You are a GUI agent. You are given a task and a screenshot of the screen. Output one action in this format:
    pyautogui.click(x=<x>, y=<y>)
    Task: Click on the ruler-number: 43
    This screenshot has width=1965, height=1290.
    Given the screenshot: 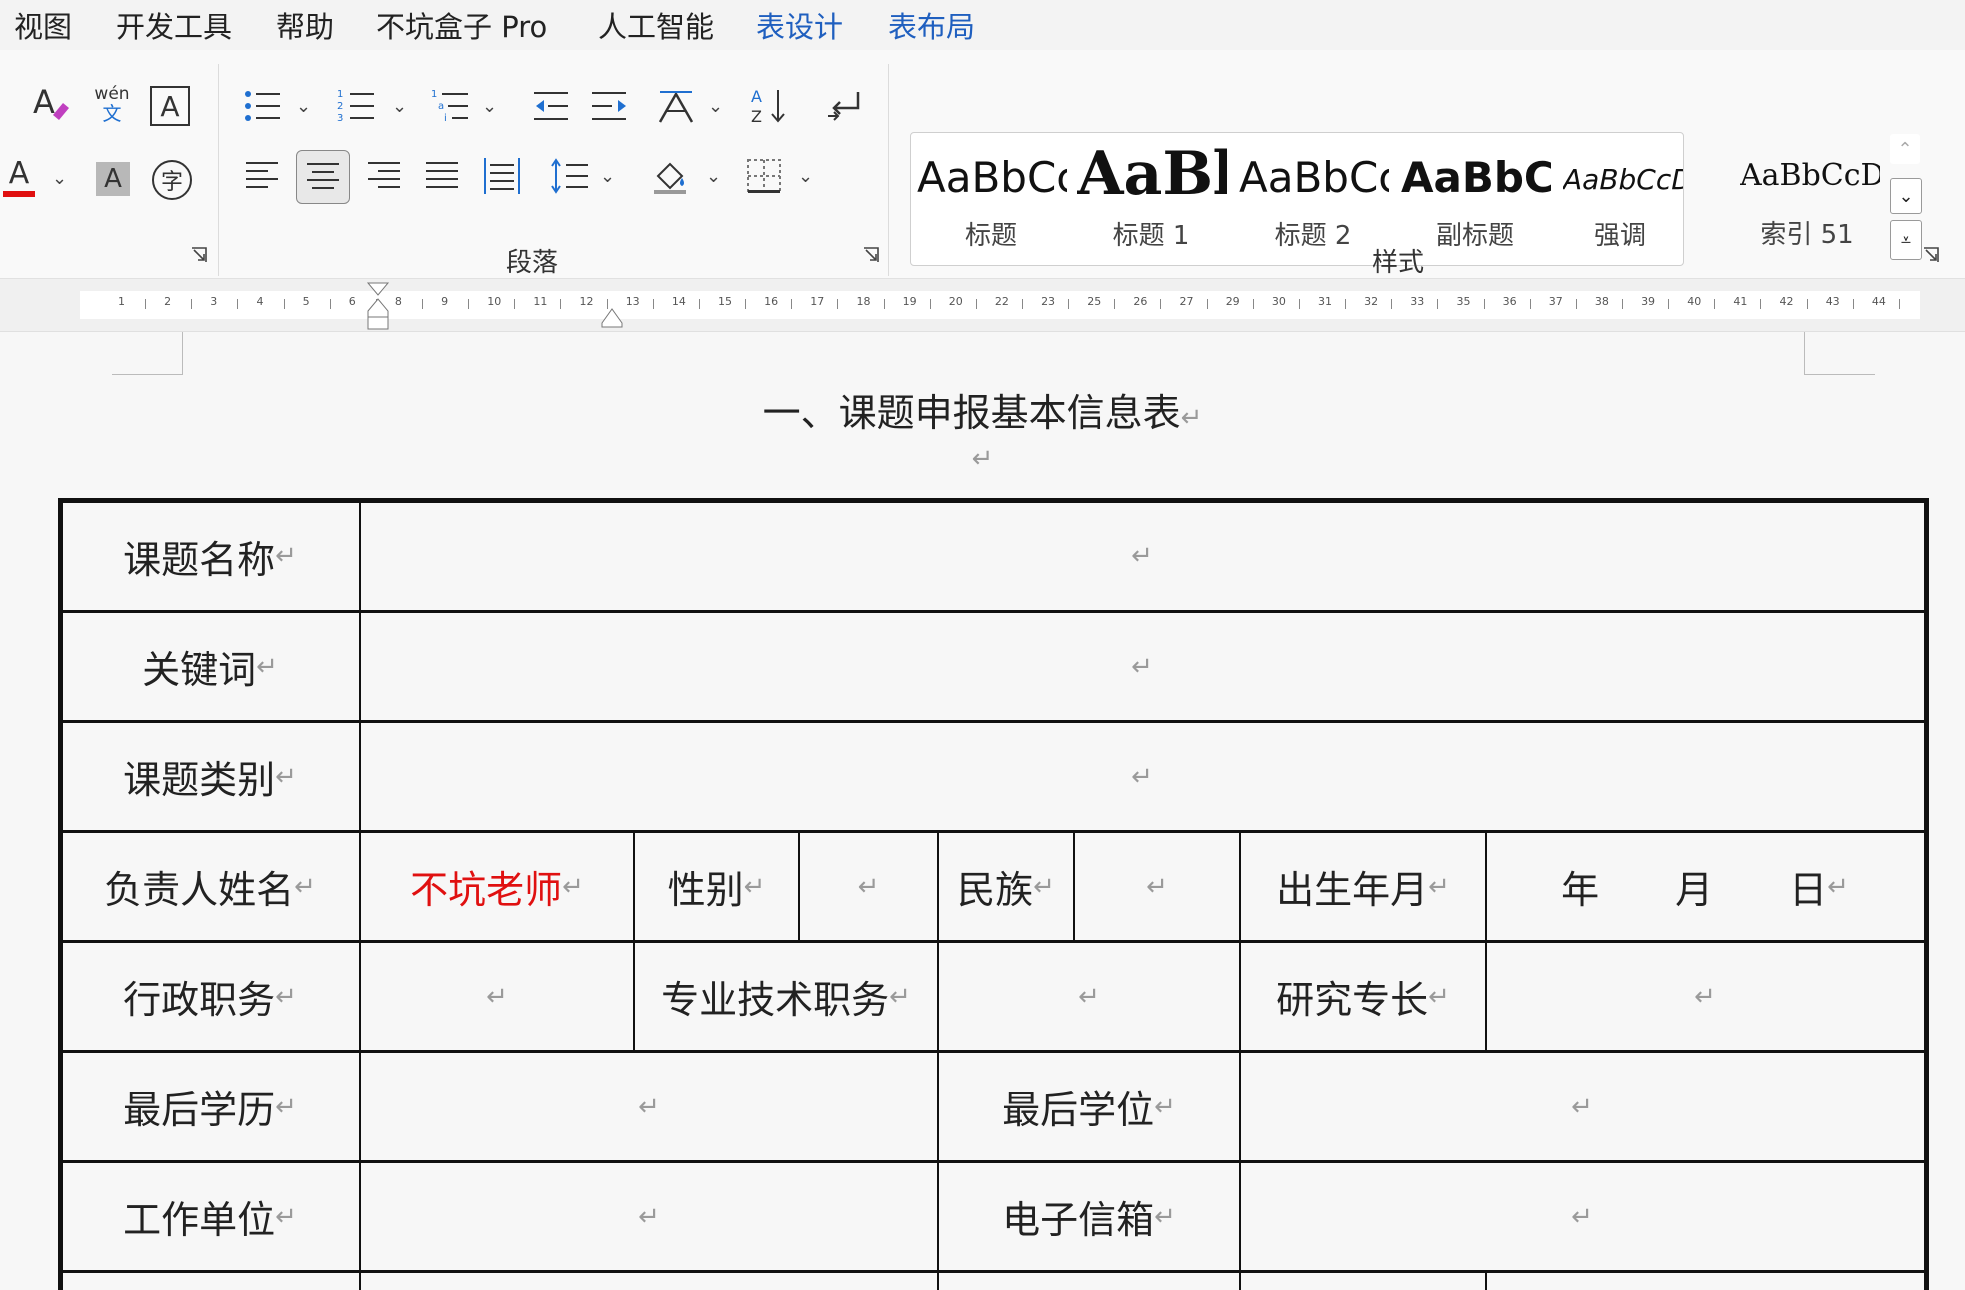 What is the action you would take?
    pyautogui.click(x=1832, y=301)
    